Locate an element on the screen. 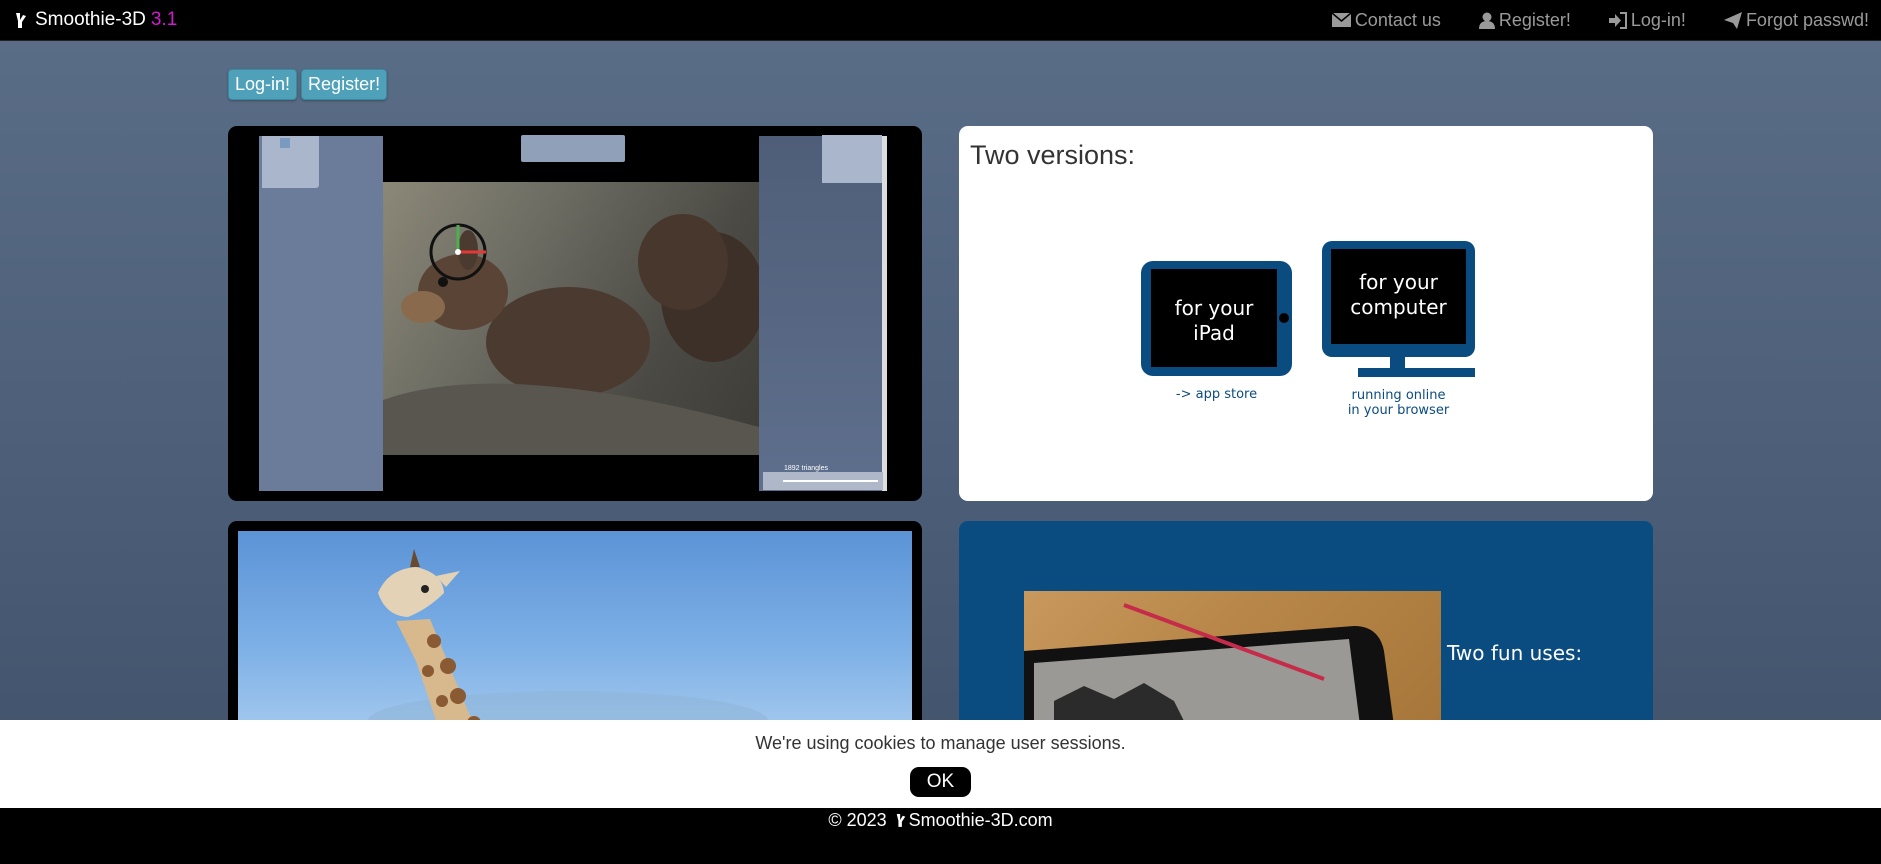 The image size is (1881, 864). squirrel-illustration is located at coordinates (574, 334).